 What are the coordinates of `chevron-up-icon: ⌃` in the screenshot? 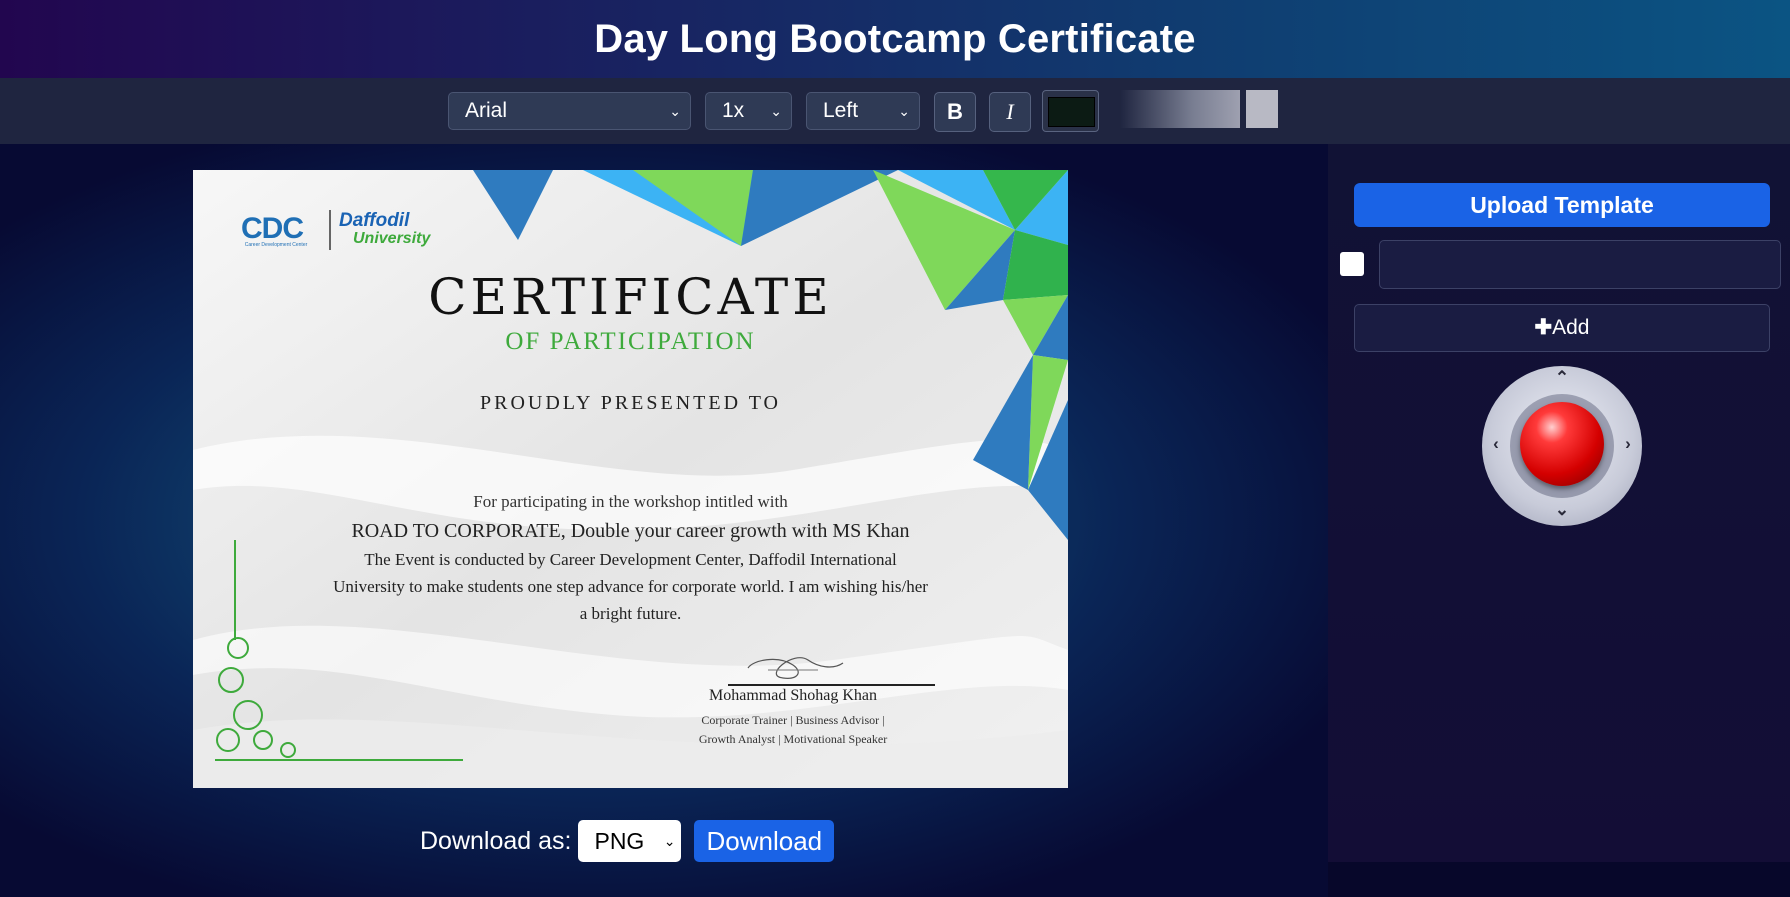 It's located at (1562, 378).